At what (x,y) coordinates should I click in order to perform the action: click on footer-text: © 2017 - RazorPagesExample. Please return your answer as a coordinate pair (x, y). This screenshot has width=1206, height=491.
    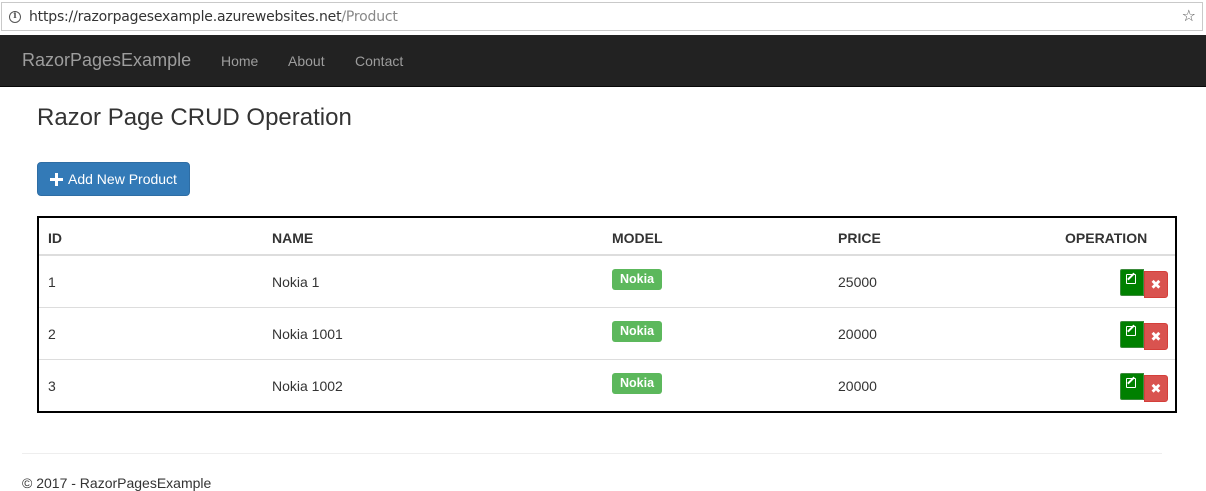
    Looking at the image, I should click on (117, 483).